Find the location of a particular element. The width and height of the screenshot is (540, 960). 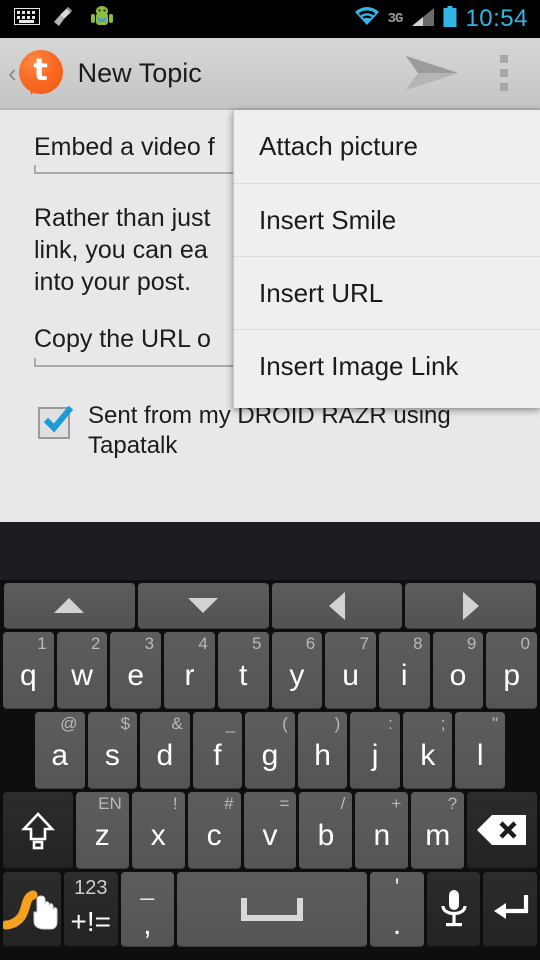

key-s: $ s is located at coordinates (112, 750).